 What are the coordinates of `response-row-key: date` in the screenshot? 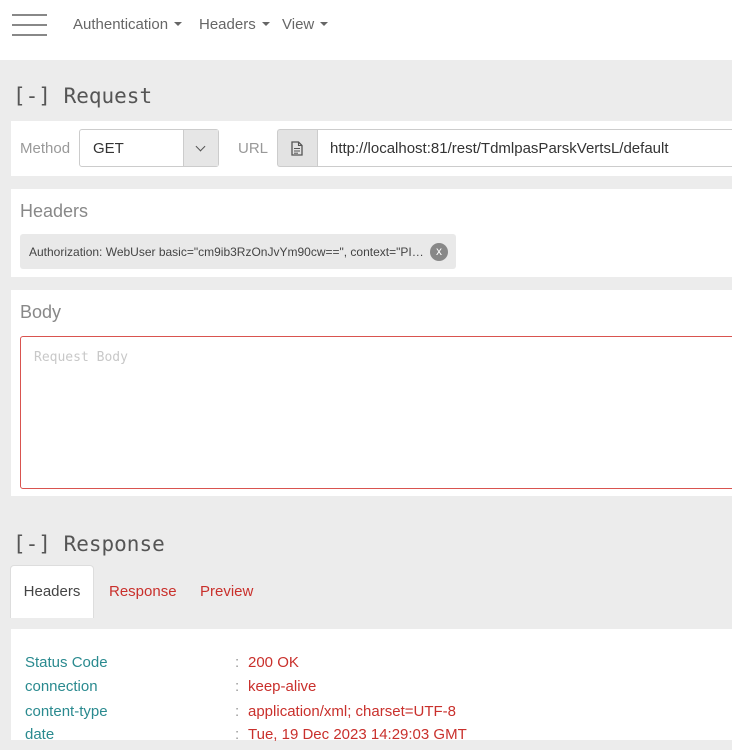 It's located at (40, 734).